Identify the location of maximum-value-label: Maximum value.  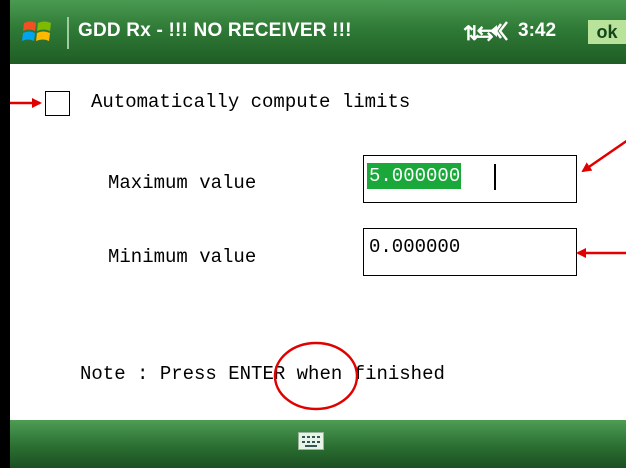
(182, 183).